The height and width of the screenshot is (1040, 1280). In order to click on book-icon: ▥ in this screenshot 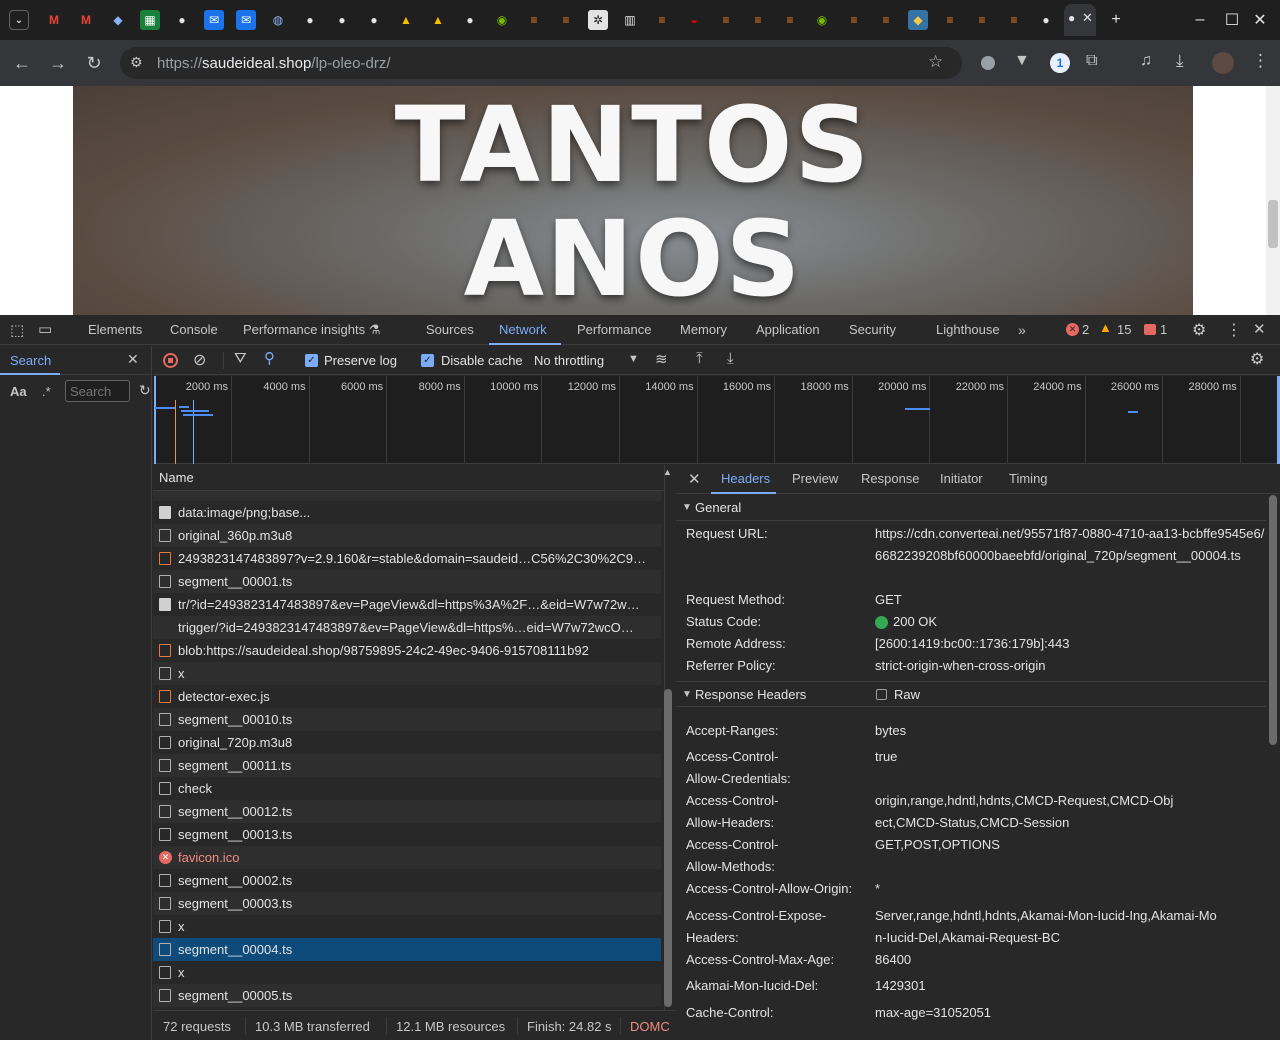, I will do `click(630, 20)`.